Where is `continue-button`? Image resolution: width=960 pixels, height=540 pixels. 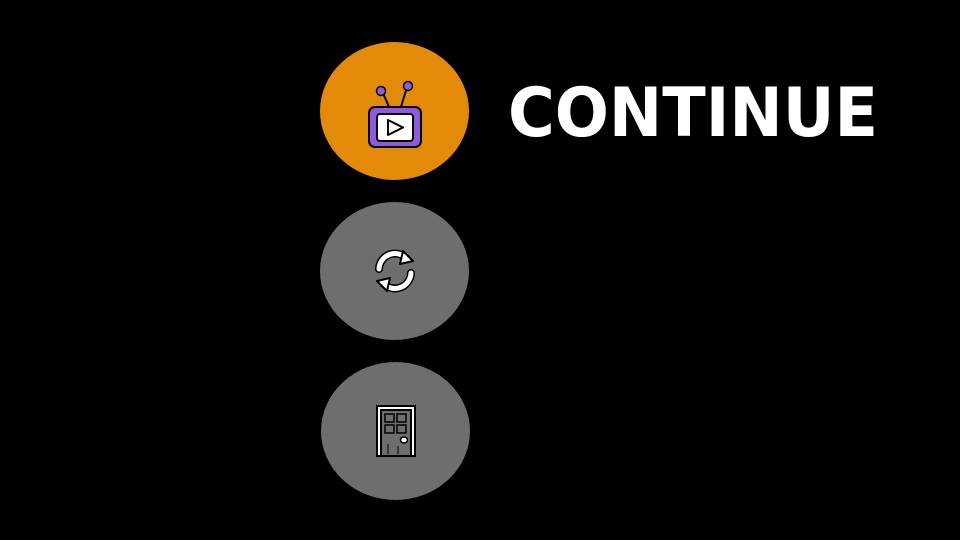
continue-button is located at coordinates (394, 111).